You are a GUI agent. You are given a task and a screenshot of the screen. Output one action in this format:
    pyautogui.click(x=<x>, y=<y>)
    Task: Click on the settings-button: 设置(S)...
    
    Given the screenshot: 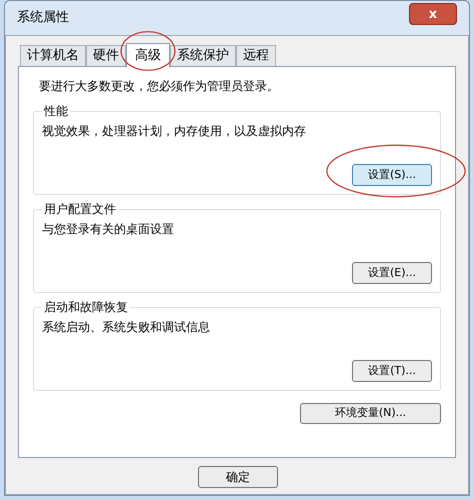 What is the action you would take?
    pyautogui.click(x=392, y=175)
    